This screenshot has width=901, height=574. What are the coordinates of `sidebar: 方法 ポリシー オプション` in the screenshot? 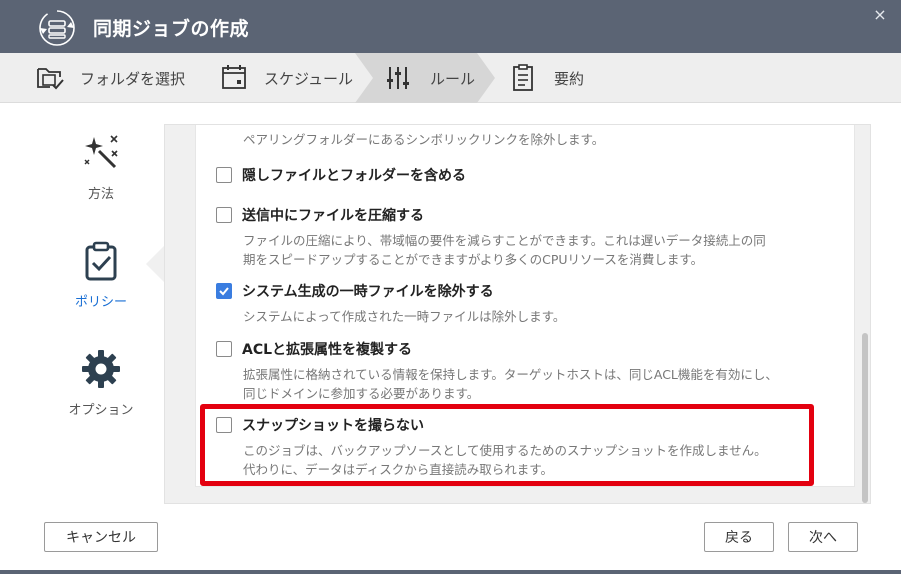 It's located at (82, 303).